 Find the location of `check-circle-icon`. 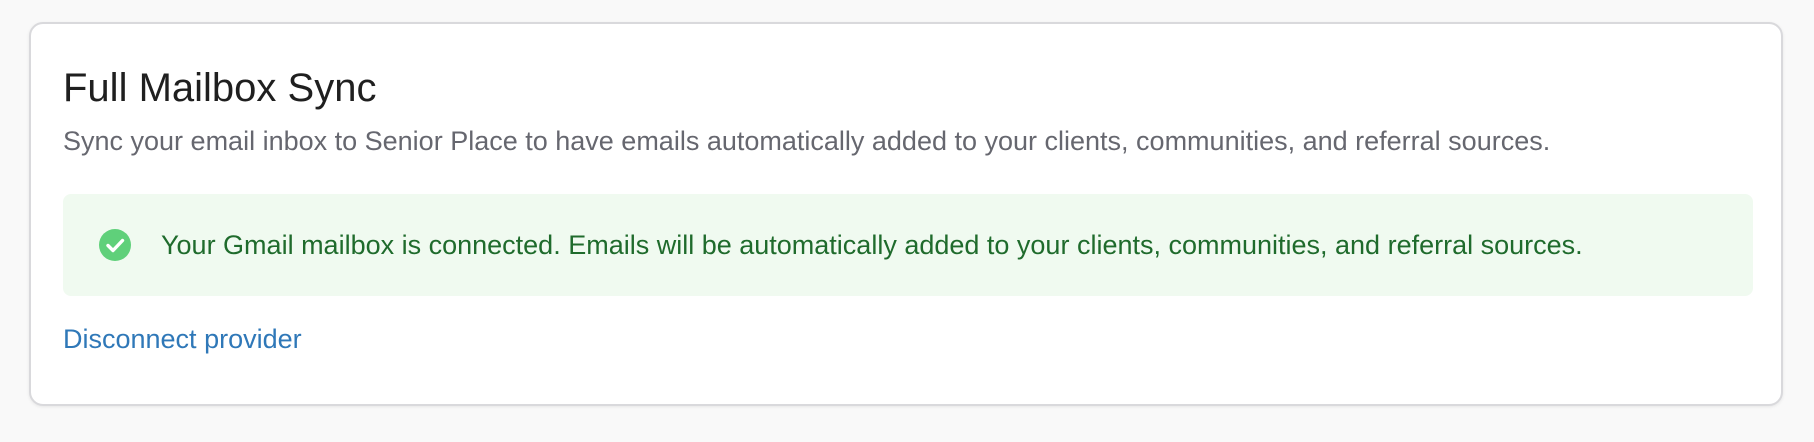

check-circle-icon is located at coordinates (115, 245).